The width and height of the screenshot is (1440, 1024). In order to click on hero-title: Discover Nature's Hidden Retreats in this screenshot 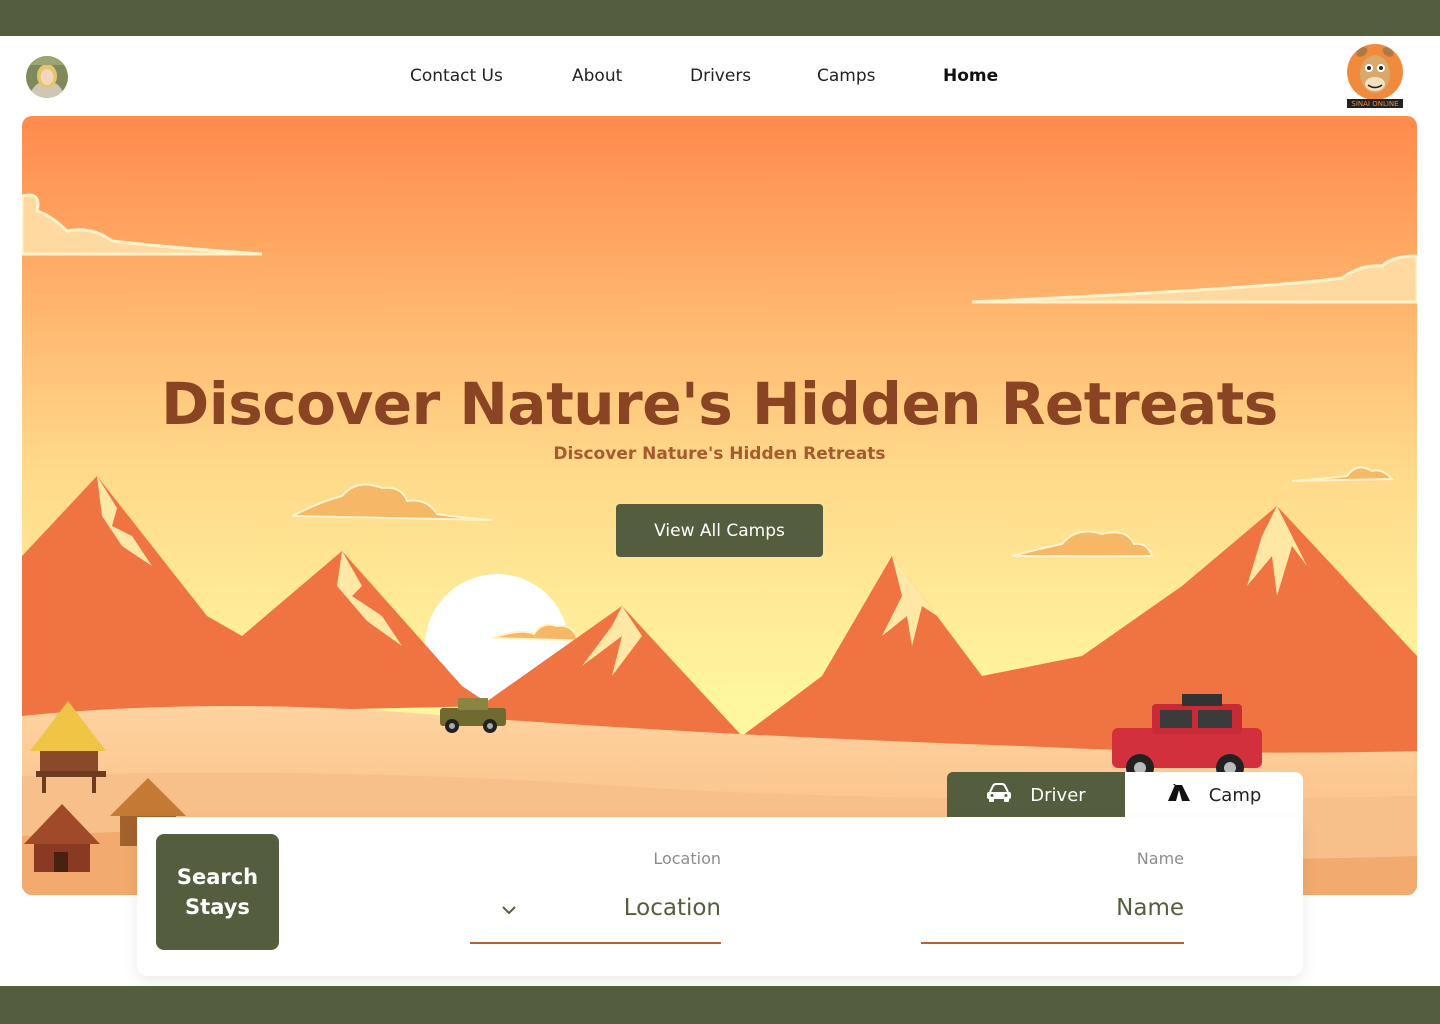, I will do `click(719, 404)`.